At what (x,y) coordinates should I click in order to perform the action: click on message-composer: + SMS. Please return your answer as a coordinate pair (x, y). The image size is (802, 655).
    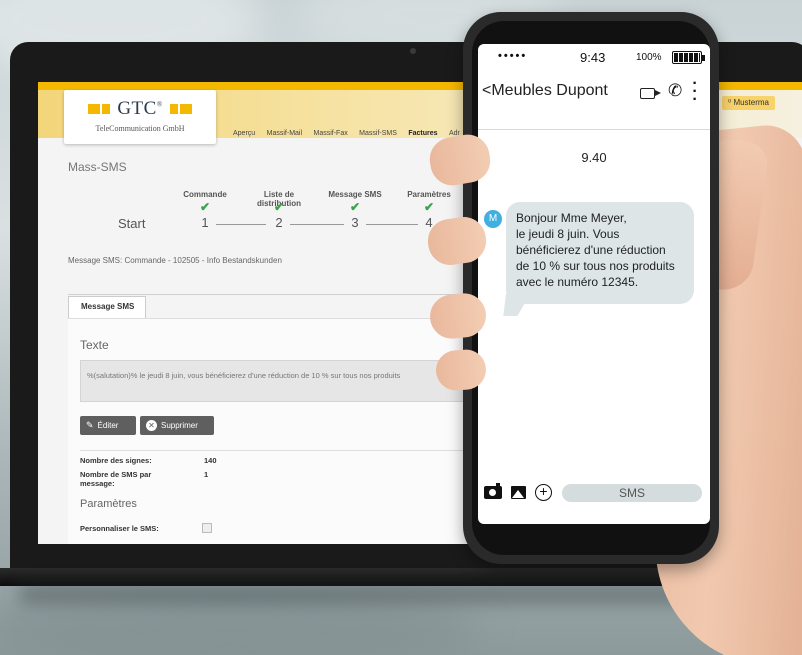
    Looking at the image, I should click on (594, 496).